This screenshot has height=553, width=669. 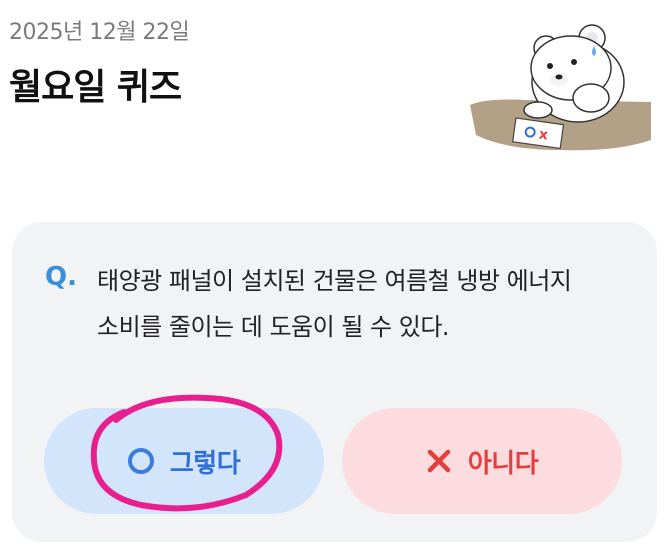 I want to click on answer-yes-button: 그렇다, so click(x=184, y=461).